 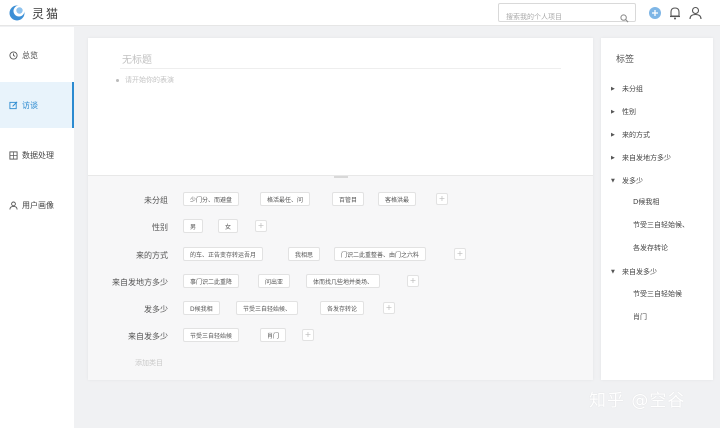 What do you see at coordinates (273, 335) in the screenshot?
I see `tag-chip: 肖门` at bounding box center [273, 335].